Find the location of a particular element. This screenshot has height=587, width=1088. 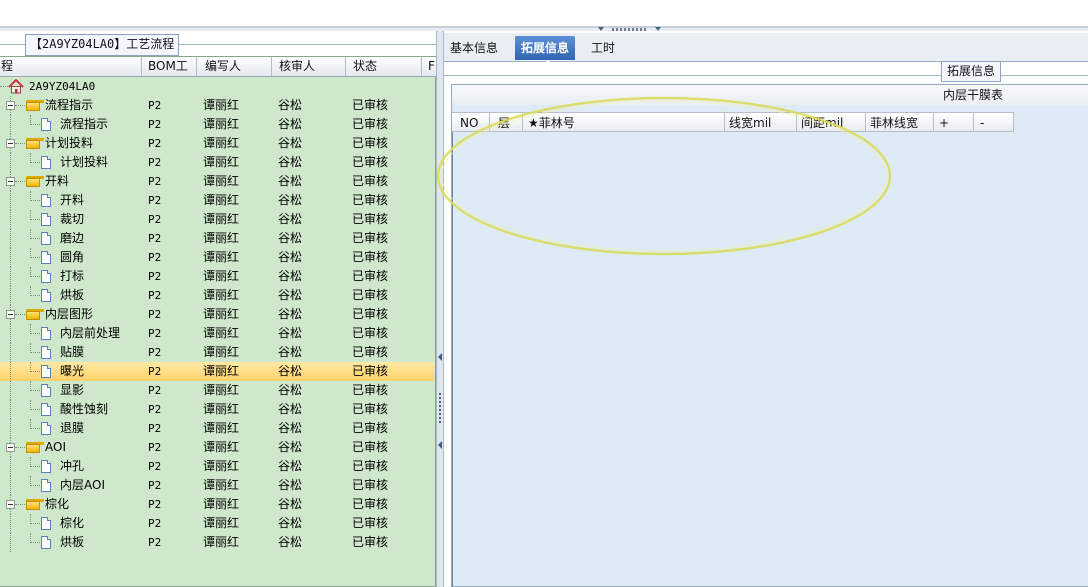

column-header-status: 状态 is located at coordinates (384, 66).